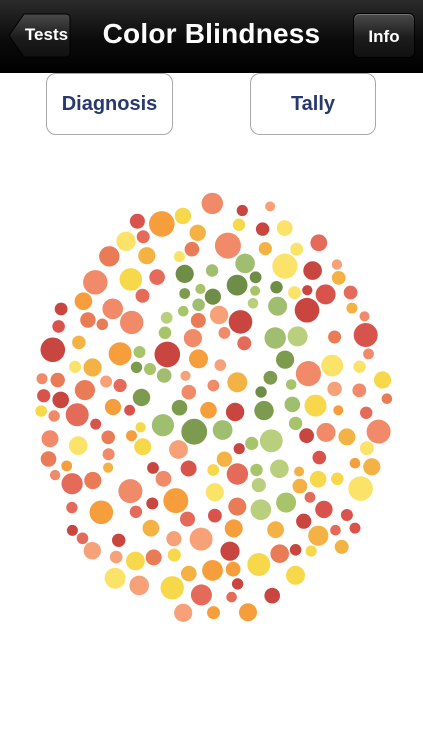 This screenshot has width=423, height=750. I want to click on navigation-bar: Tests Color Blindness Info, so click(211, 36).